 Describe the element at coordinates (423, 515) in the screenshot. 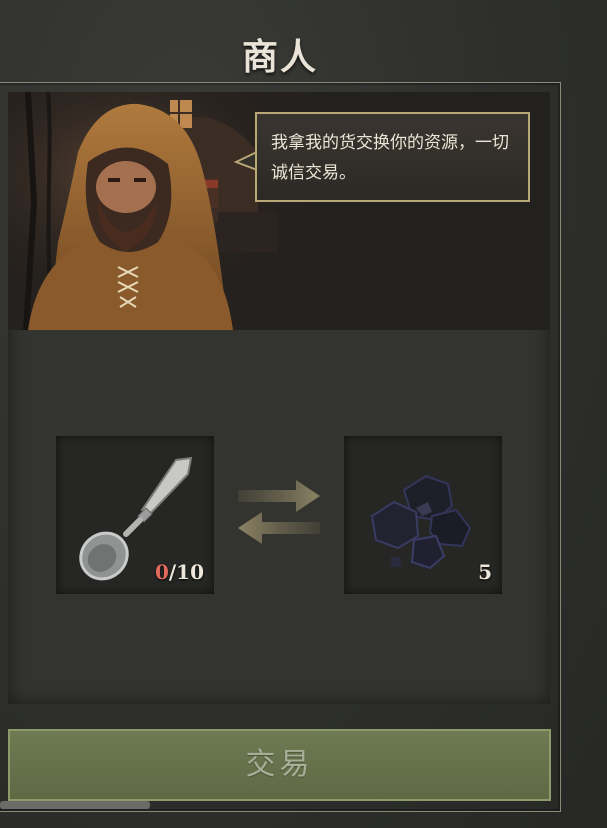

I see `get-item-slot: 5` at that location.